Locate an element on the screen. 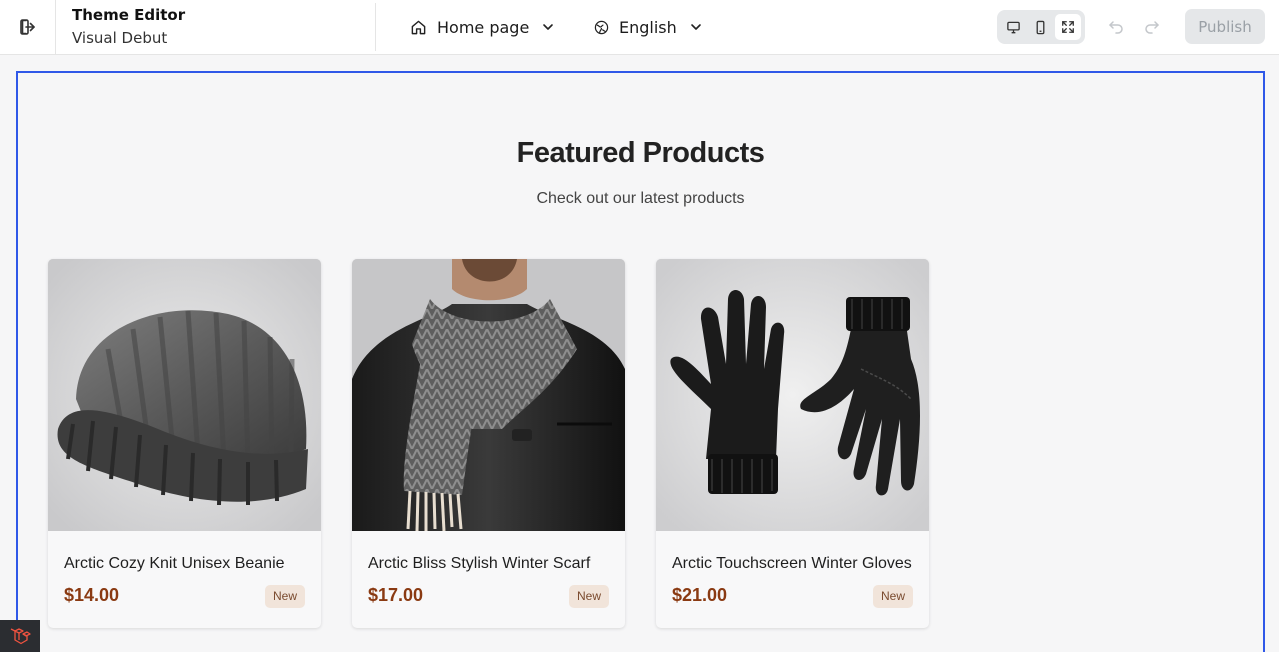 The height and width of the screenshot is (652, 1279). language-selector: English is located at coordinates (648, 27).